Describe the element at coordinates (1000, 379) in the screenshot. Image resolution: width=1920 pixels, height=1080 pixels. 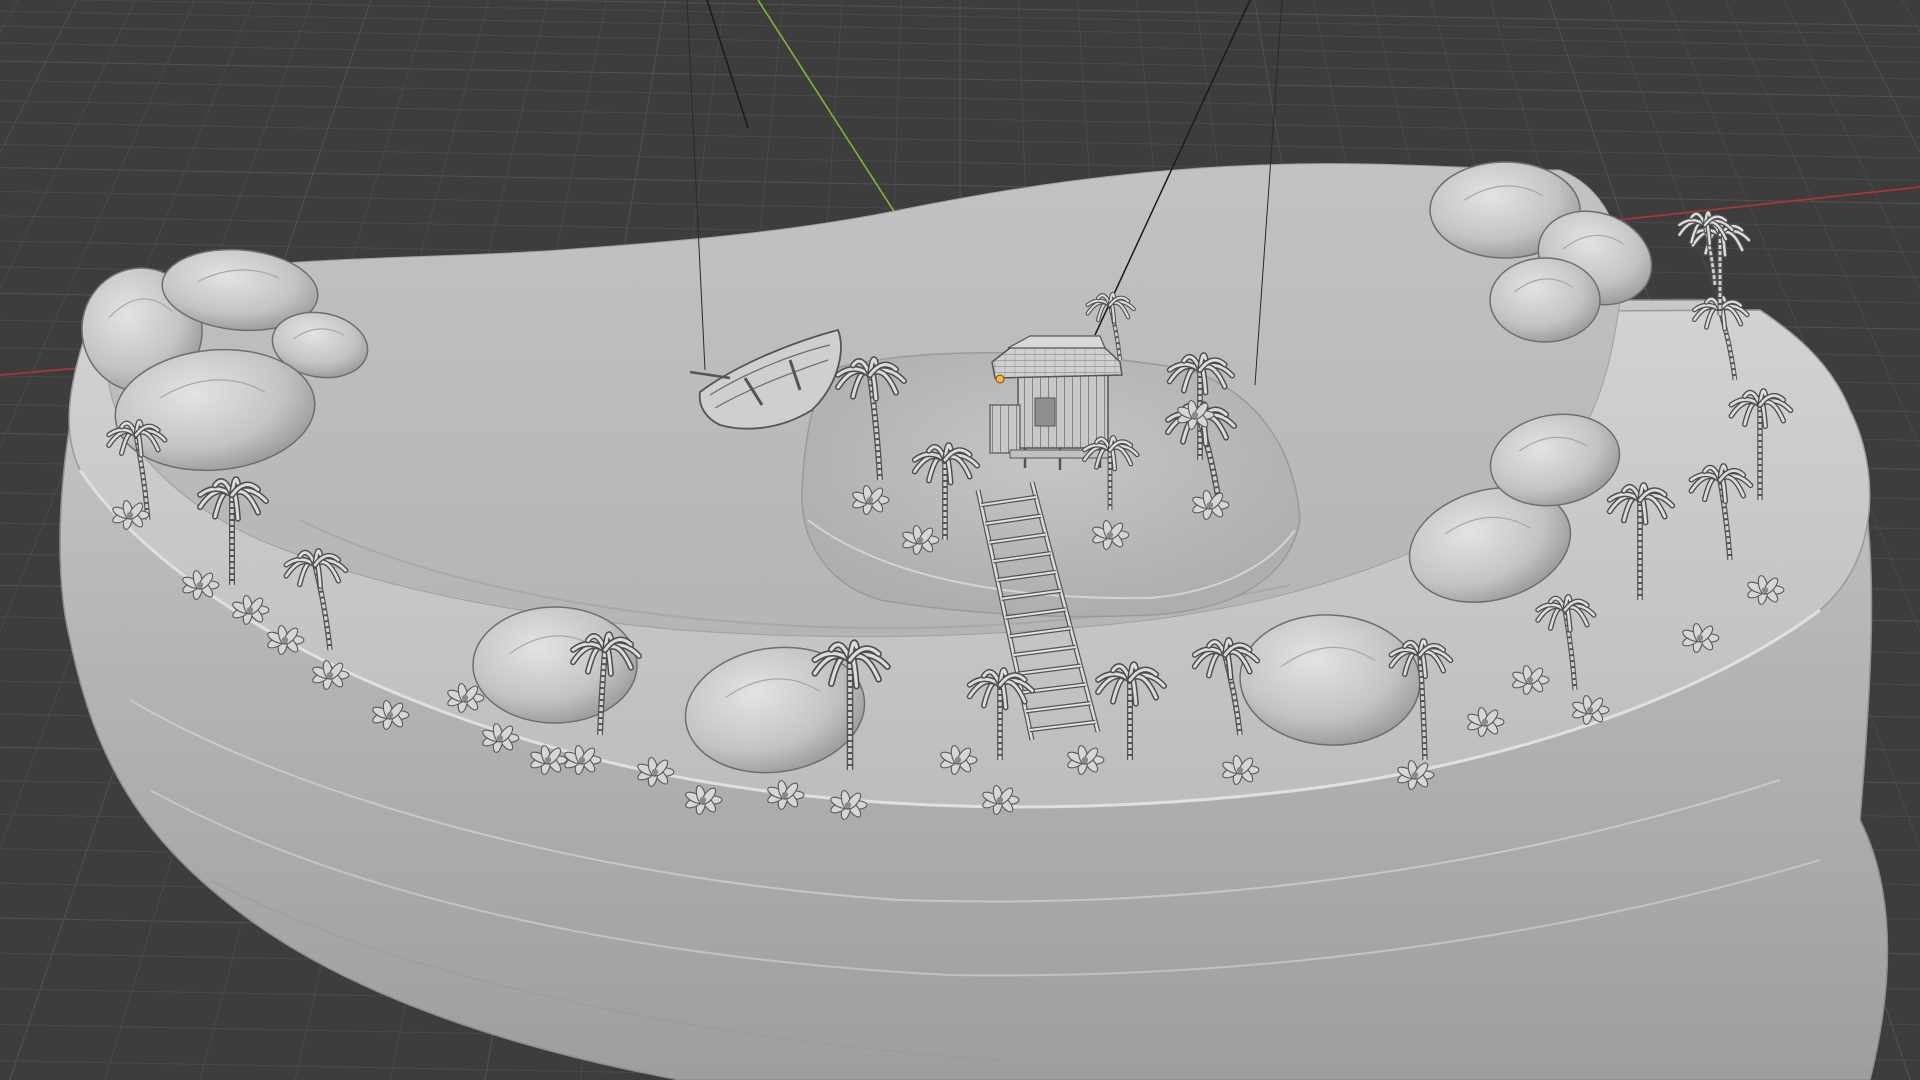
I see `point-light` at that location.